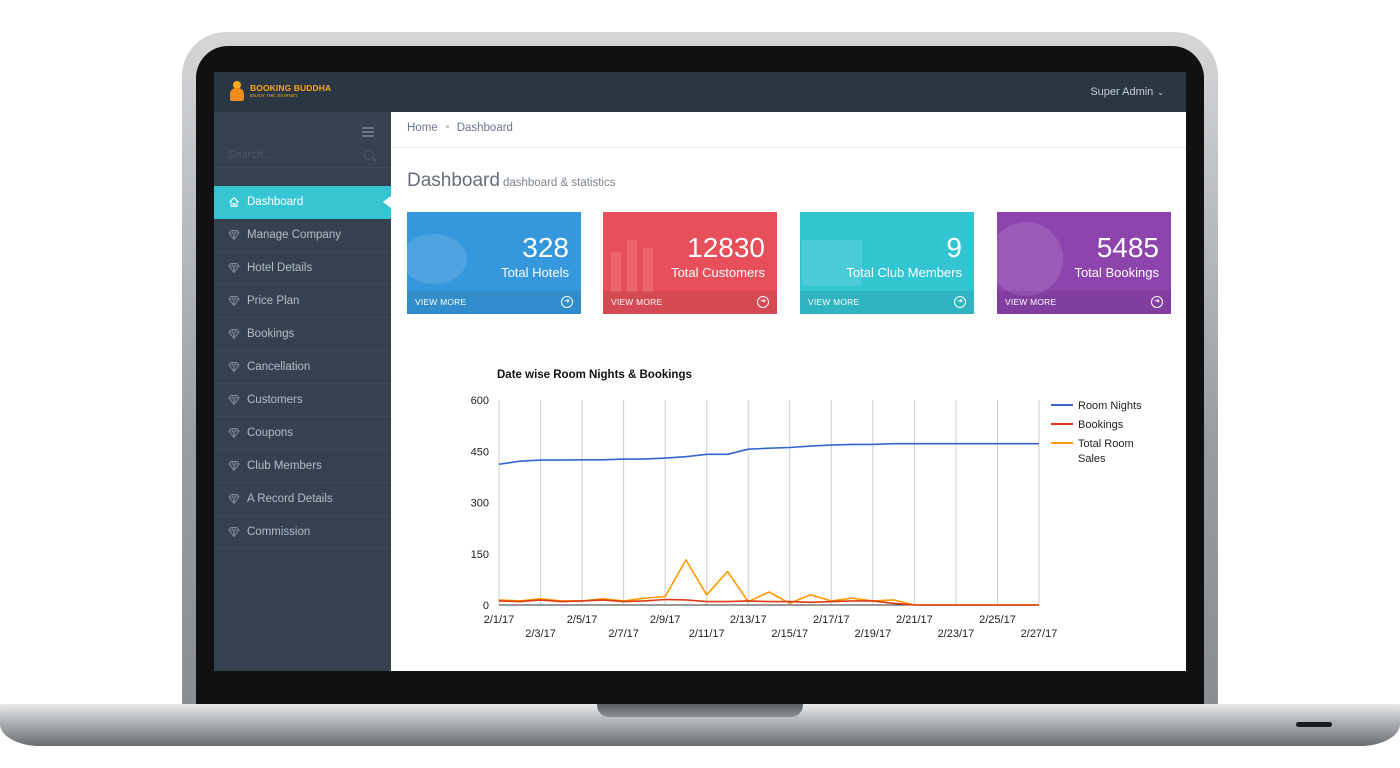 The height and width of the screenshot is (768, 1400). I want to click on series-line-total-room-sales, so click(768, 582).